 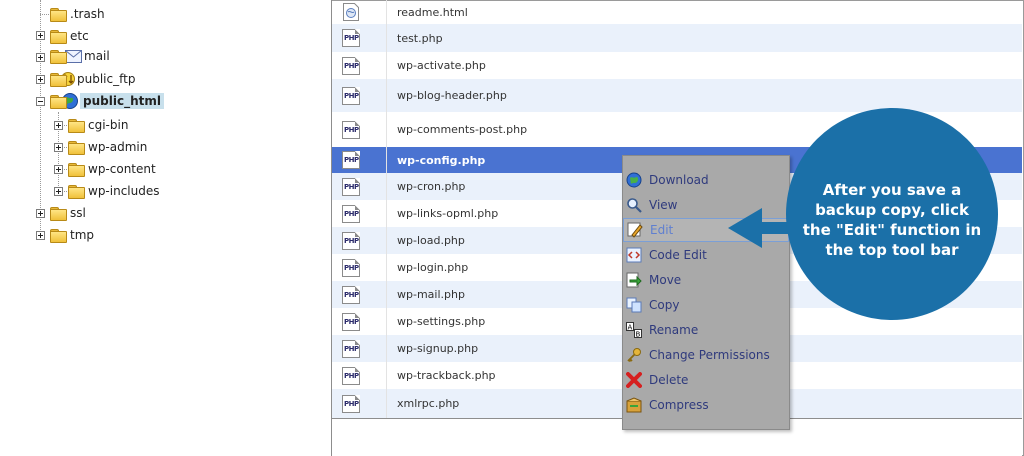 I want to click on file-name: xmlrpc.php, so click(x=428, y=403).